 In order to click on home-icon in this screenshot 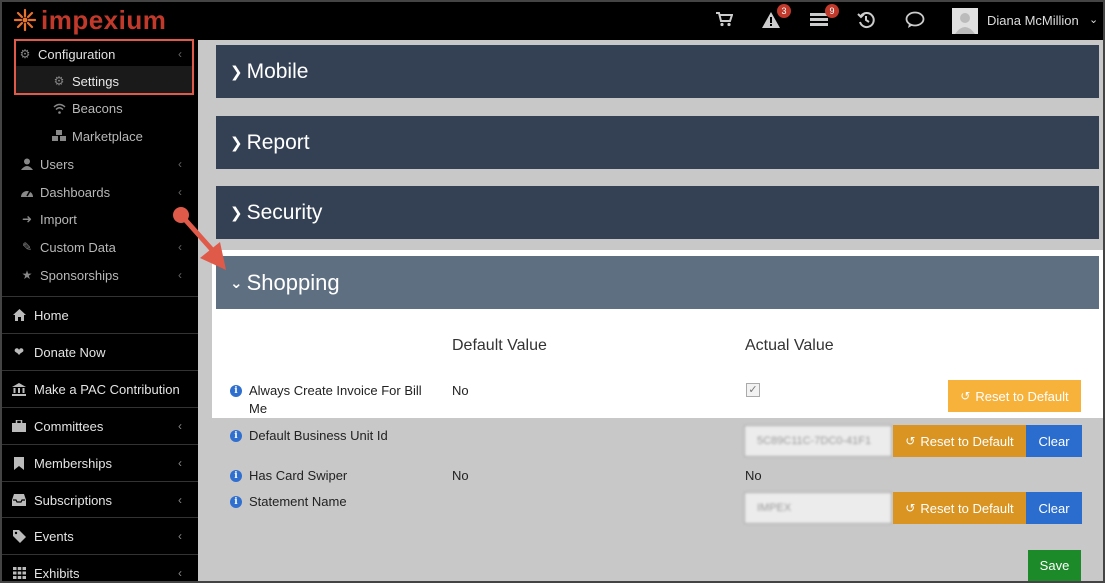, I will do `click(19, 315)`.